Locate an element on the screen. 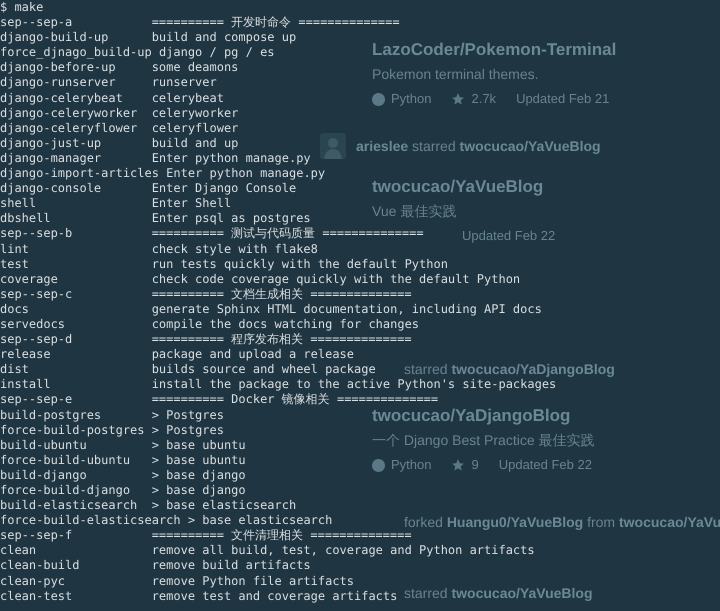  make-target: django-just-up is located at coordinates (51, 143).